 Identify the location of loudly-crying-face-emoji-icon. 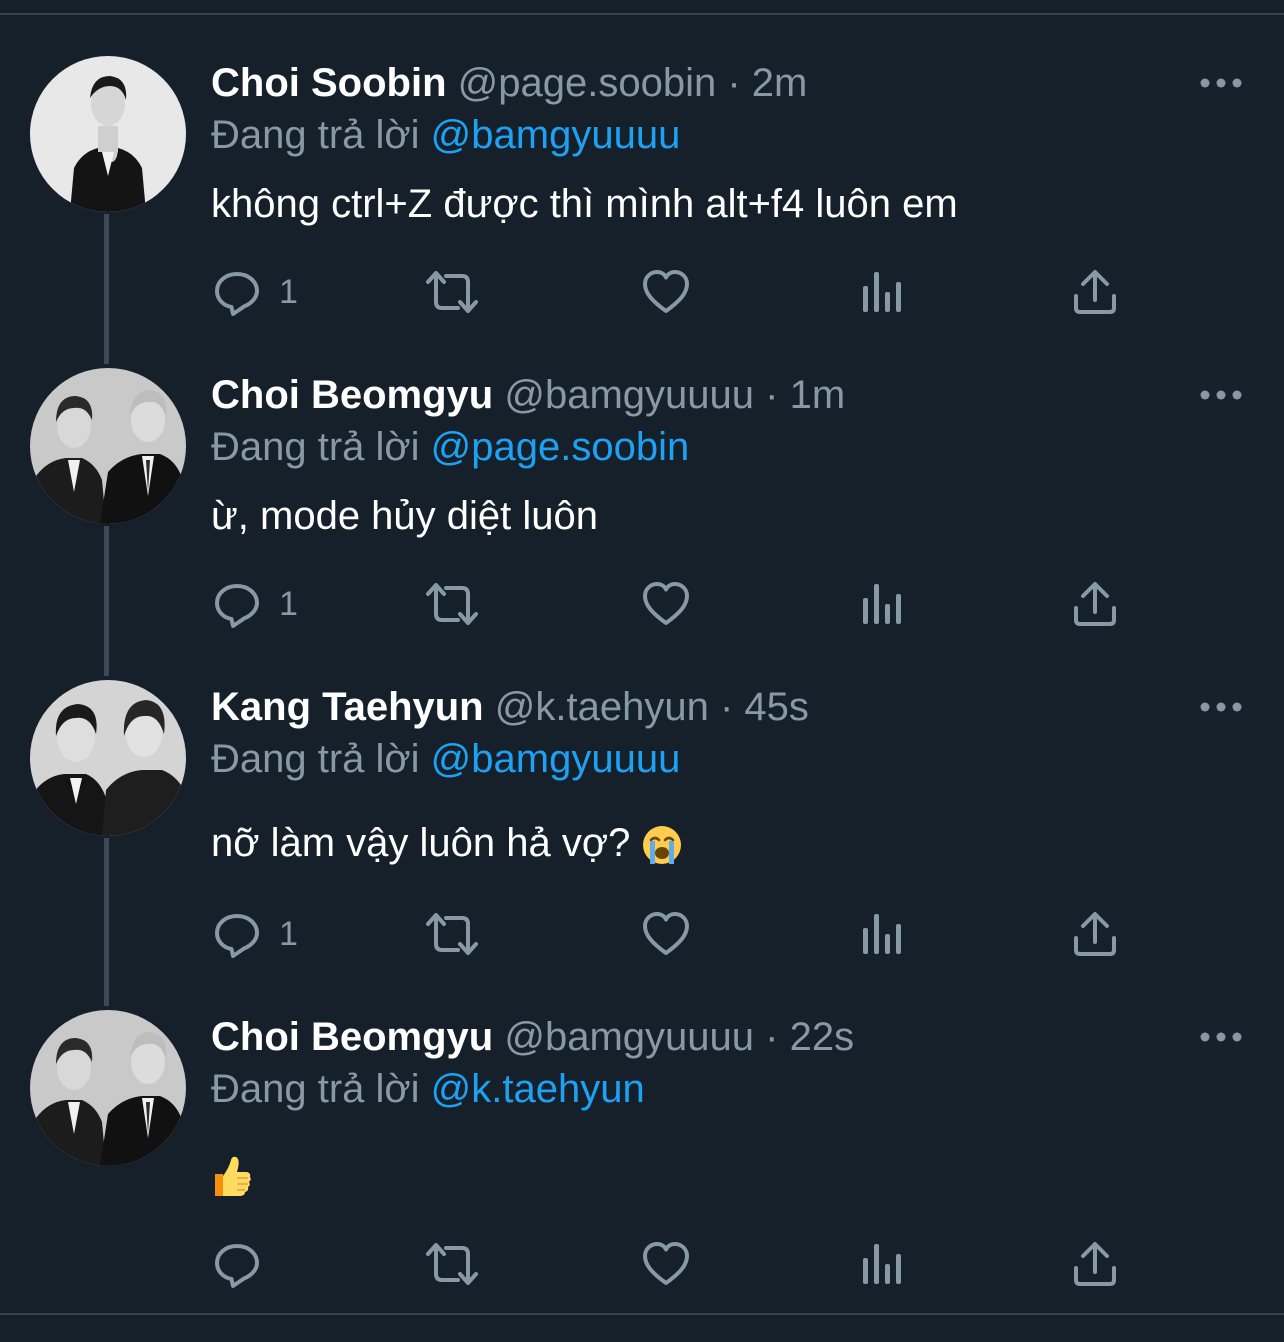
(662, 845).